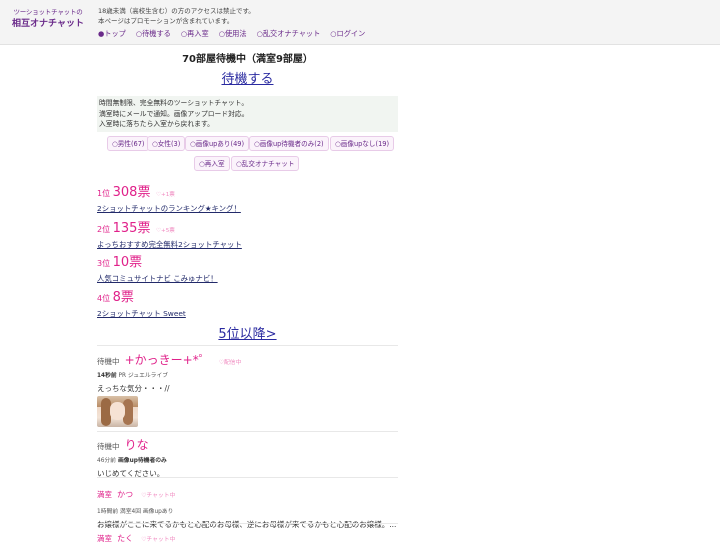 This screenshot has height=545, width=720. Describe the element at coordinates (142, 376) in the screenshot. I see `post-tags: PR ジュエルライブ` at that location.